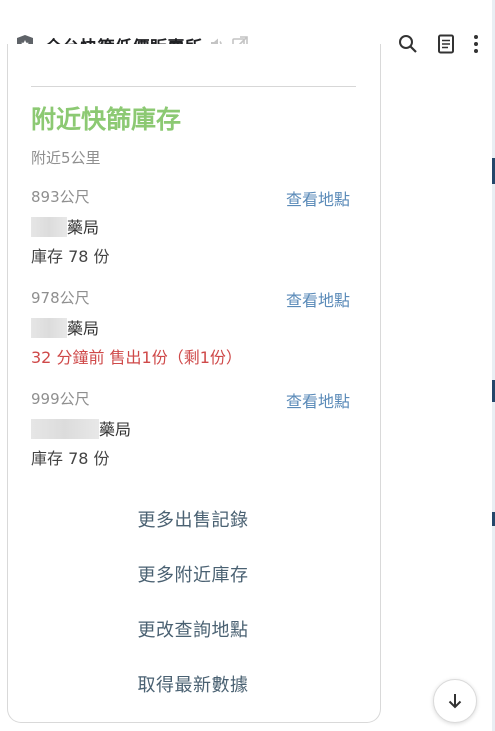  What do you see at coordinates (106, 119) in the screenshot?
I see `section-title: 附近快篩庫存` at bounding box center [106, 119].